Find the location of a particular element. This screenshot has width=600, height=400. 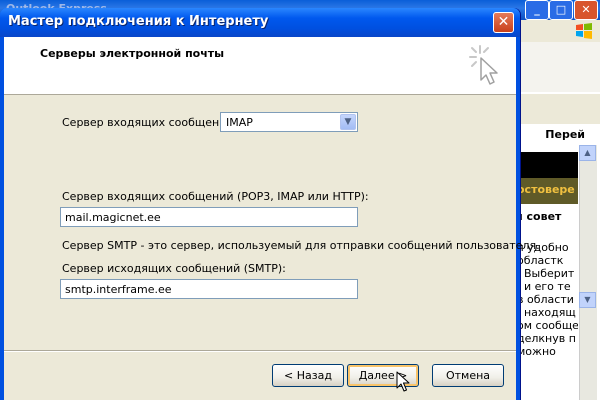

incoming-type-value: IMAP is located at coordinates (239, 122).